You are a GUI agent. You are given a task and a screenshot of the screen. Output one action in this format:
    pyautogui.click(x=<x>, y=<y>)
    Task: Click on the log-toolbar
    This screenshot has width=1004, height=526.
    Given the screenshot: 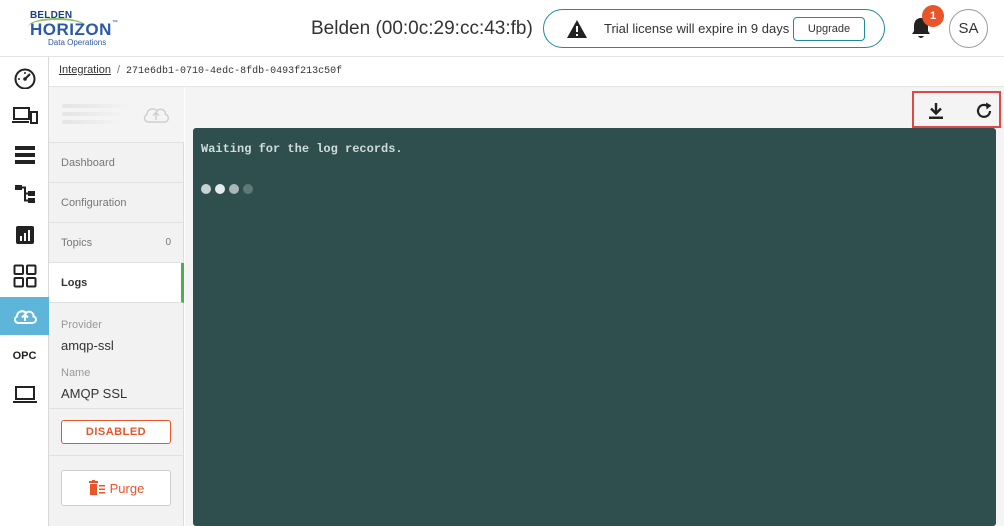 What is the action you would take?
    pyautogui.click(x=956, y=109)
    